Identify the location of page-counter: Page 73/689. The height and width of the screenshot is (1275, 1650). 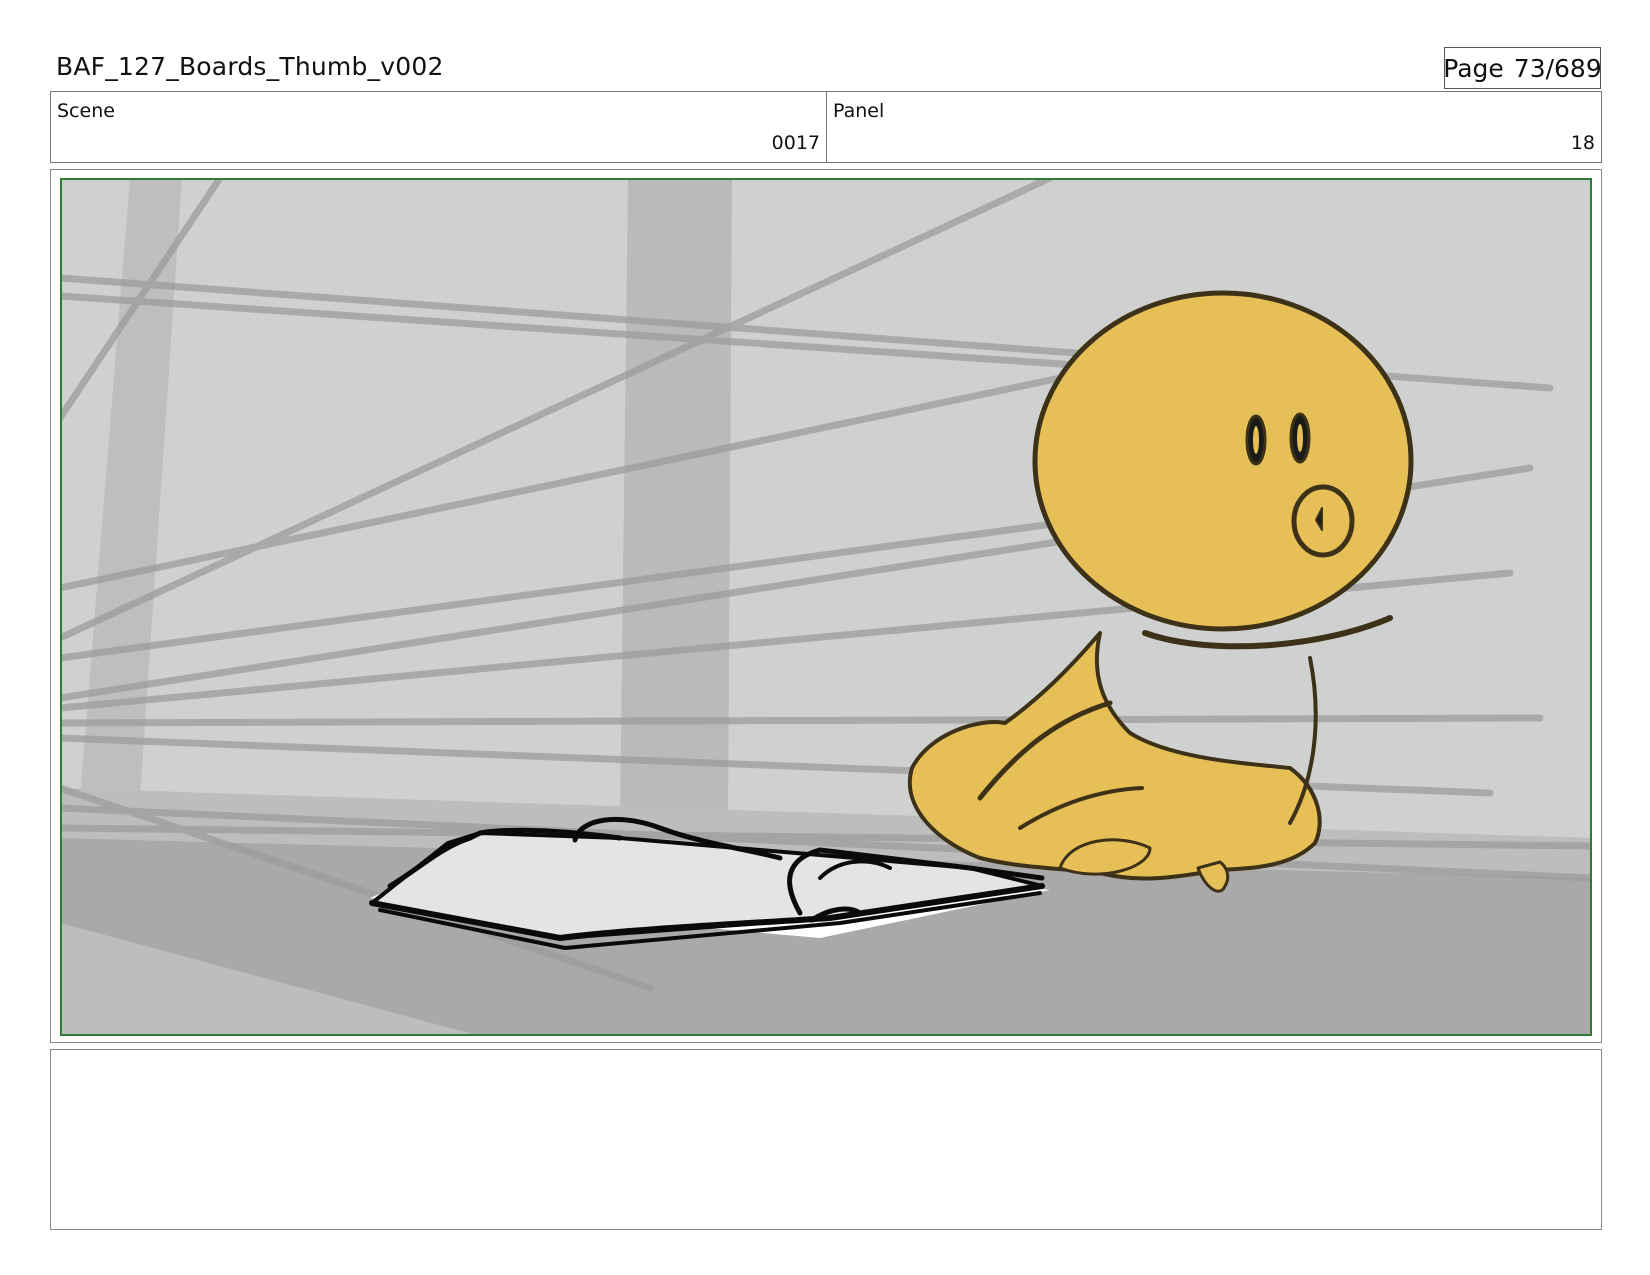
(1522, 68).